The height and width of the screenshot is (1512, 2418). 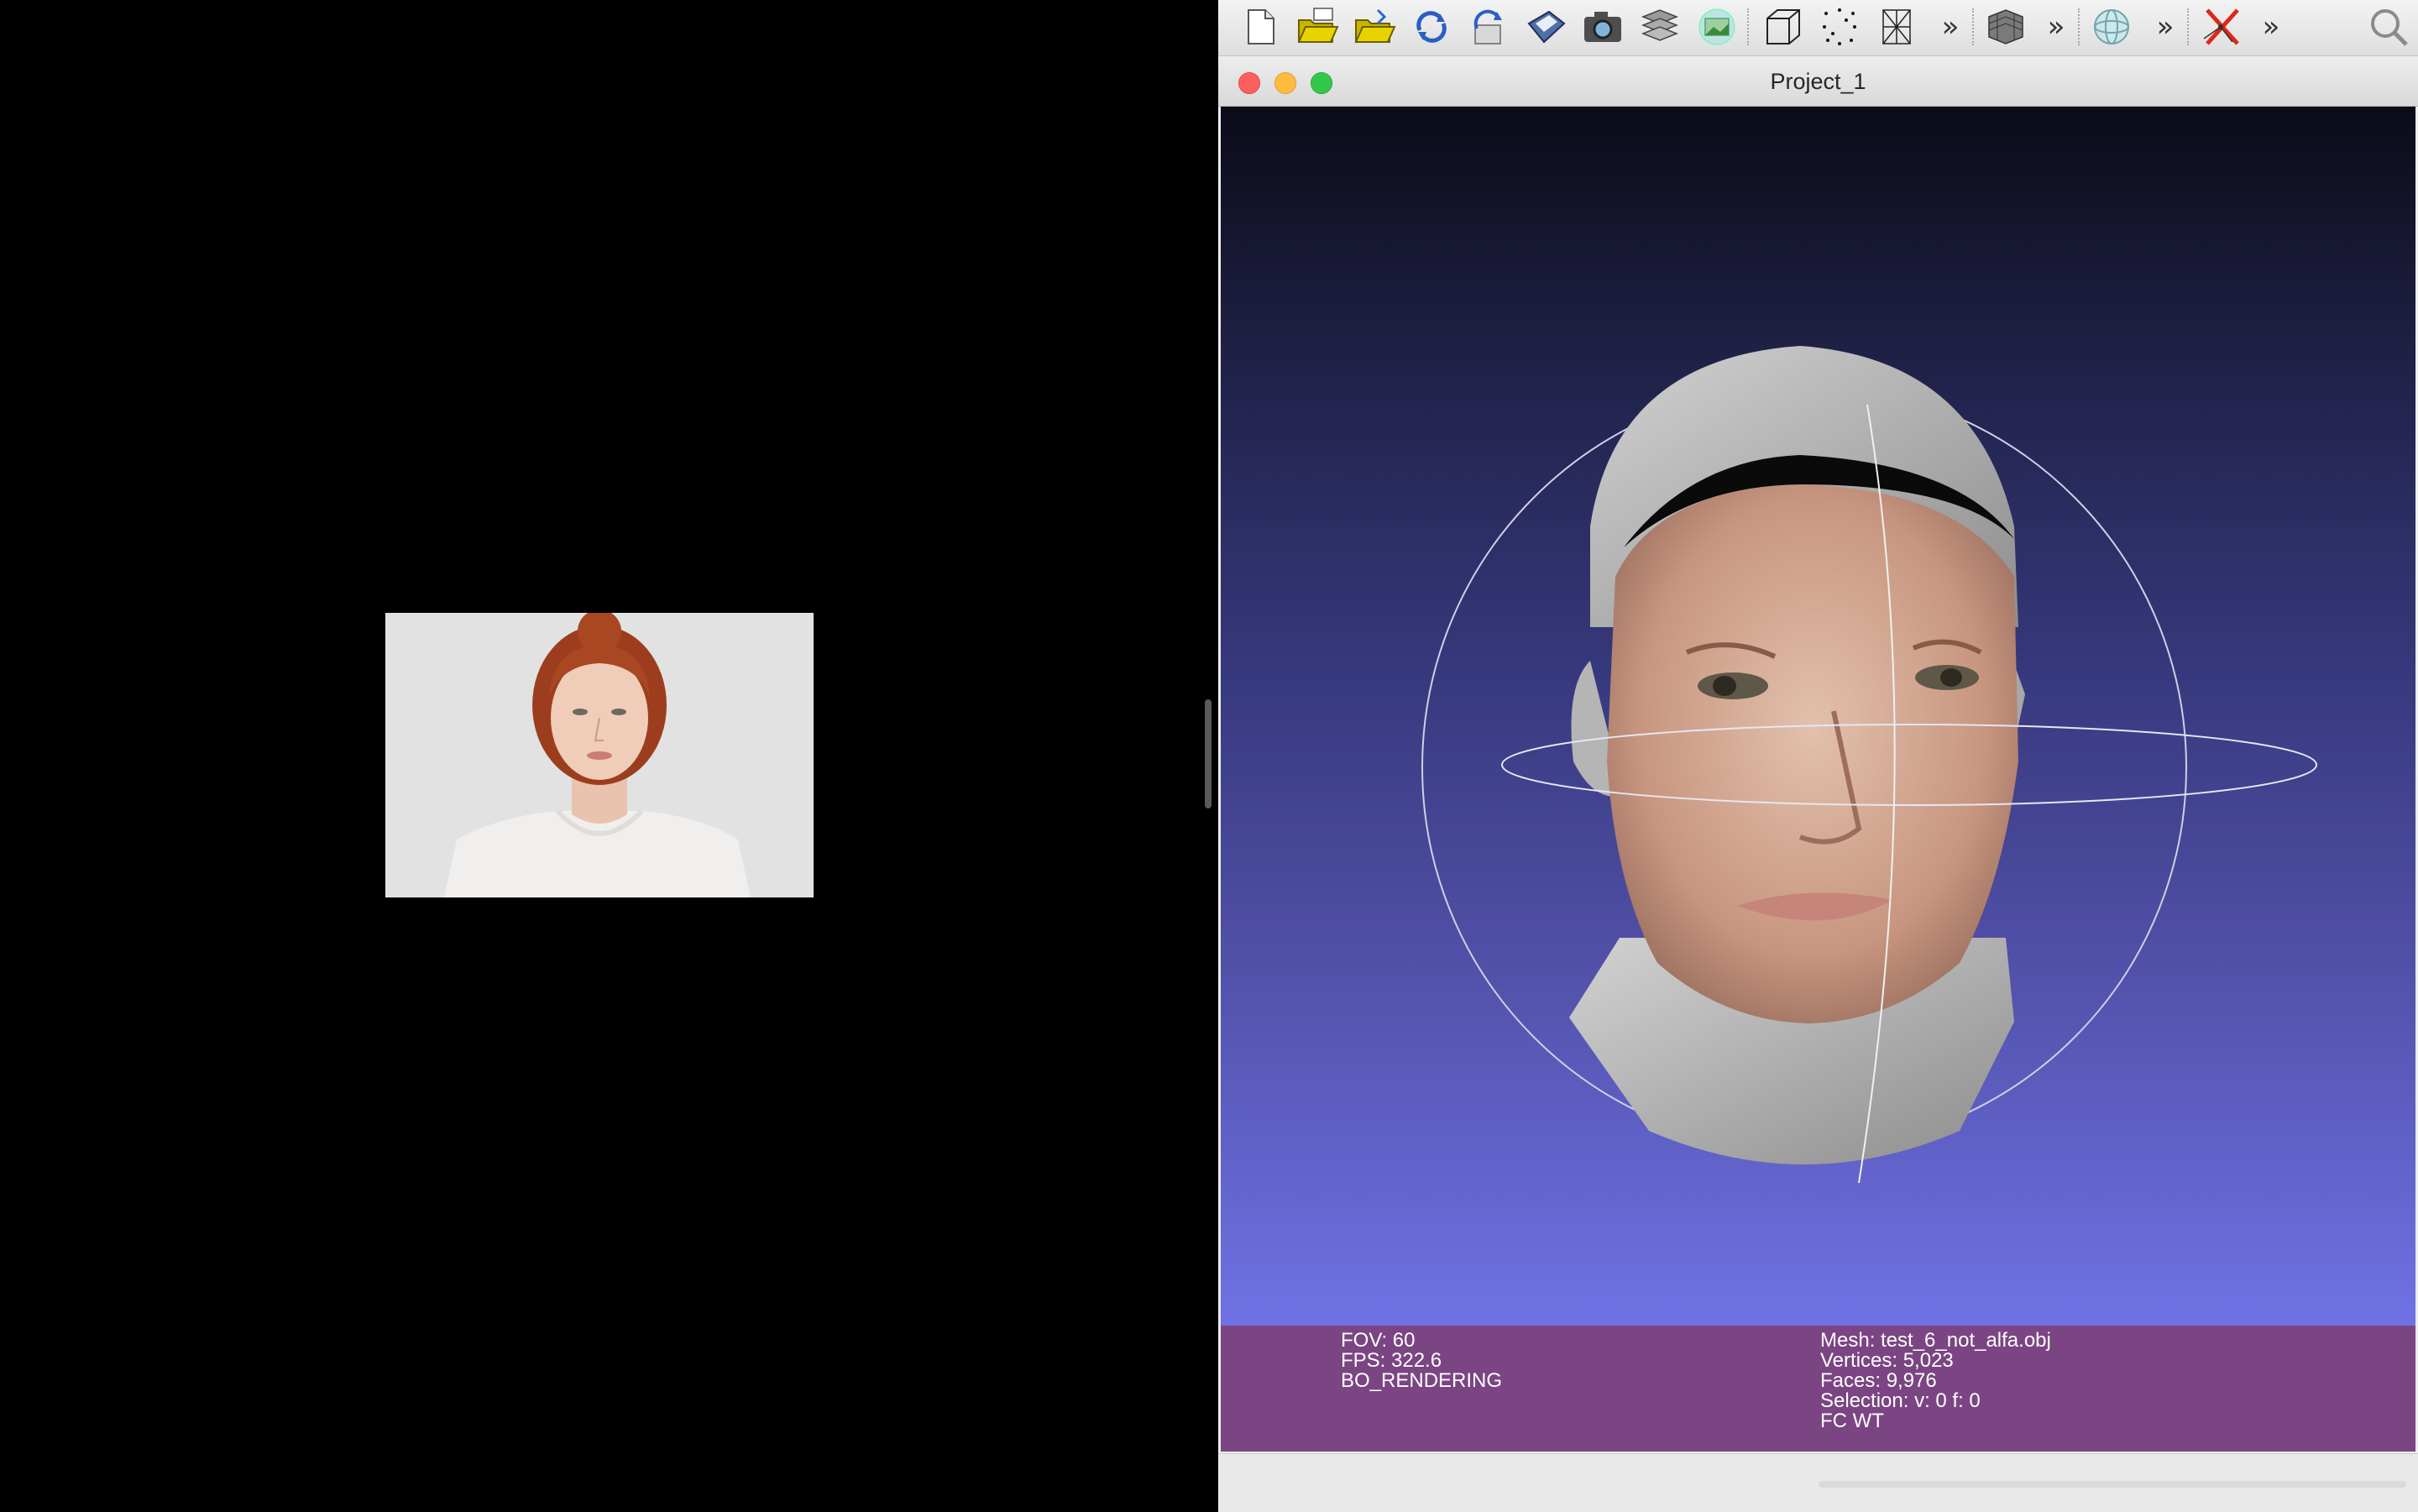 I want to click on points-icon, so click(x=1839, y=26).